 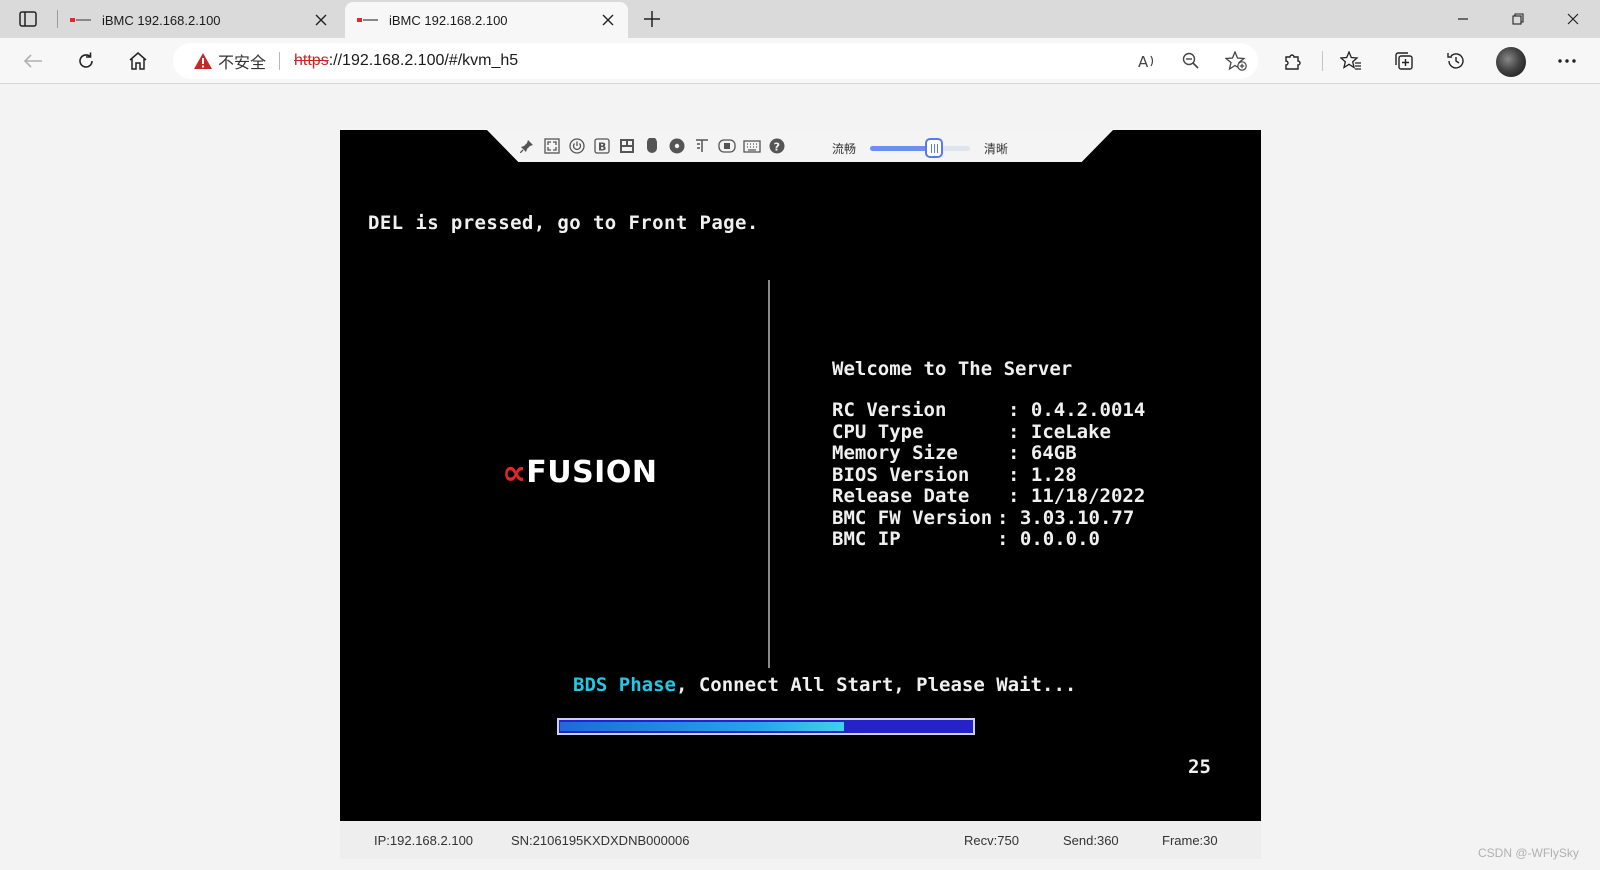 I want to click on info-key: BMC IP, so click(x=866, y=539).